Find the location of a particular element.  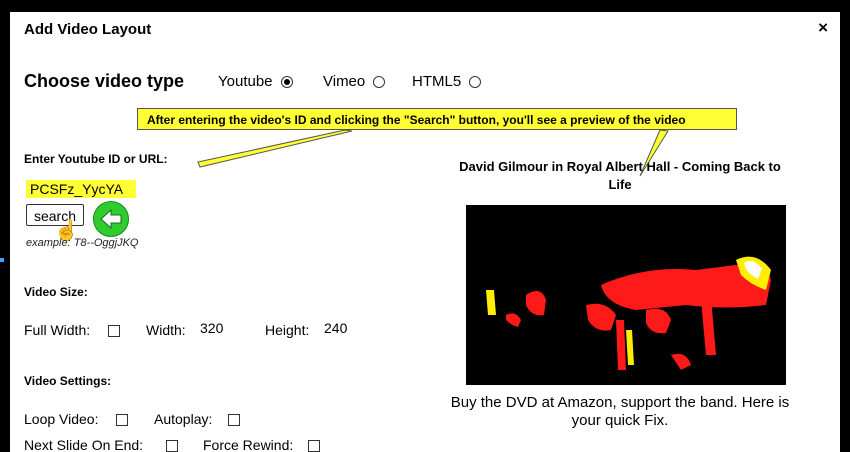

width-input: 320 is located at coordinates (211, 328).